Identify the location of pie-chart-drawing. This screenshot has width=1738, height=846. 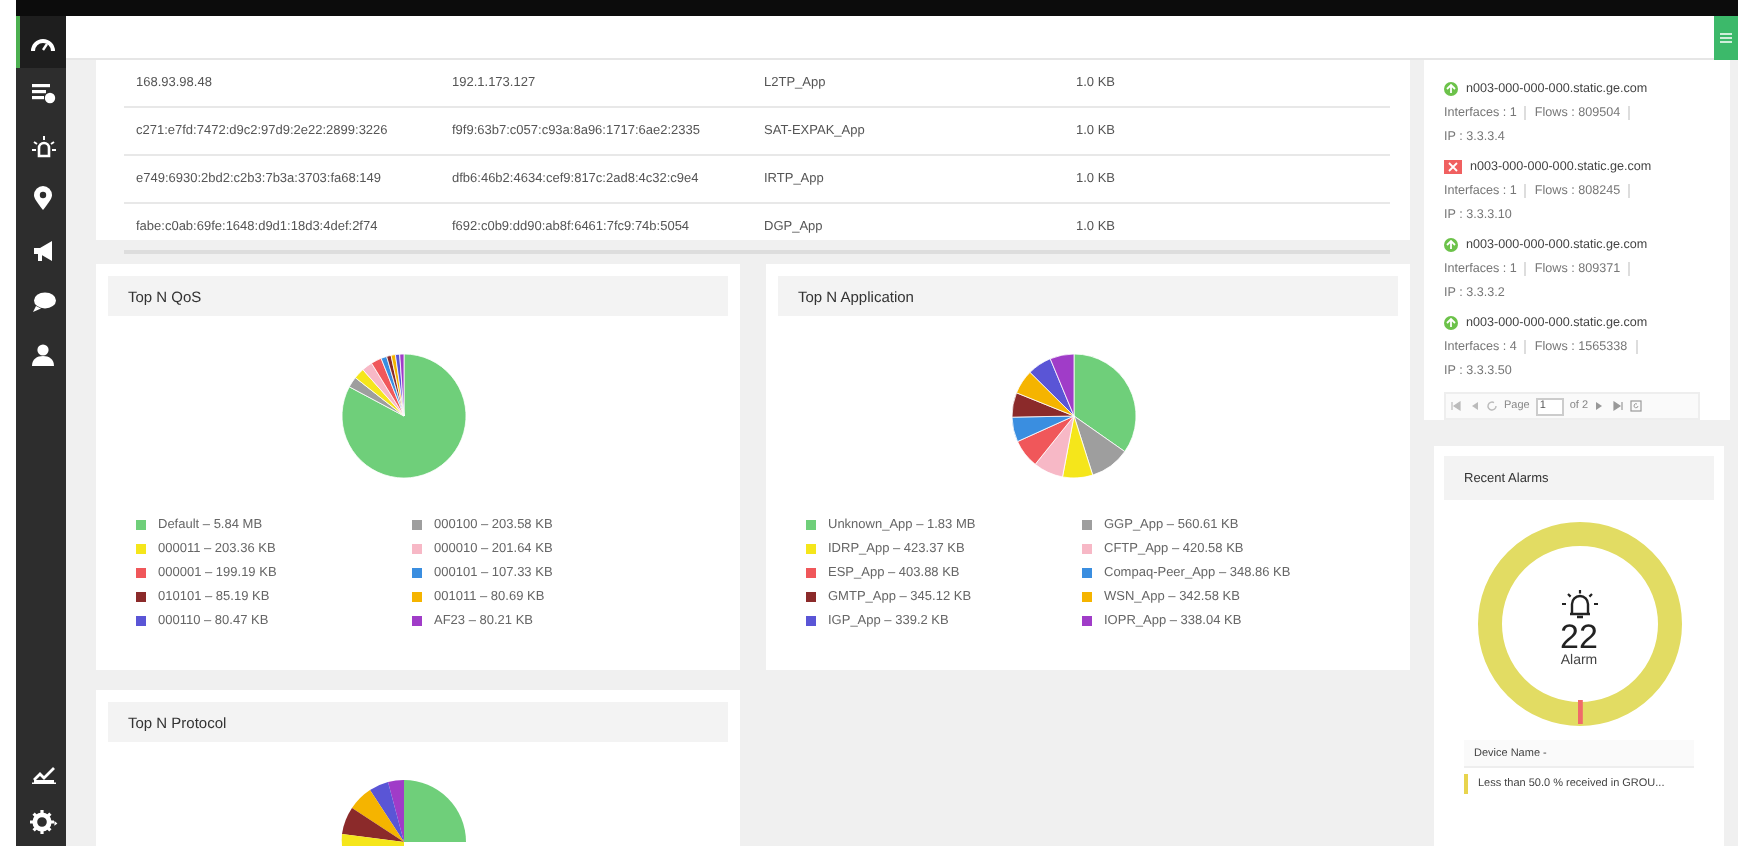
(404, 812).